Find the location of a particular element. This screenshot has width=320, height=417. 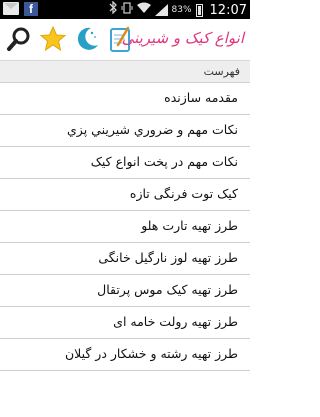

status-bar: f 83% 12:07 is located at coordinates (125, 9).